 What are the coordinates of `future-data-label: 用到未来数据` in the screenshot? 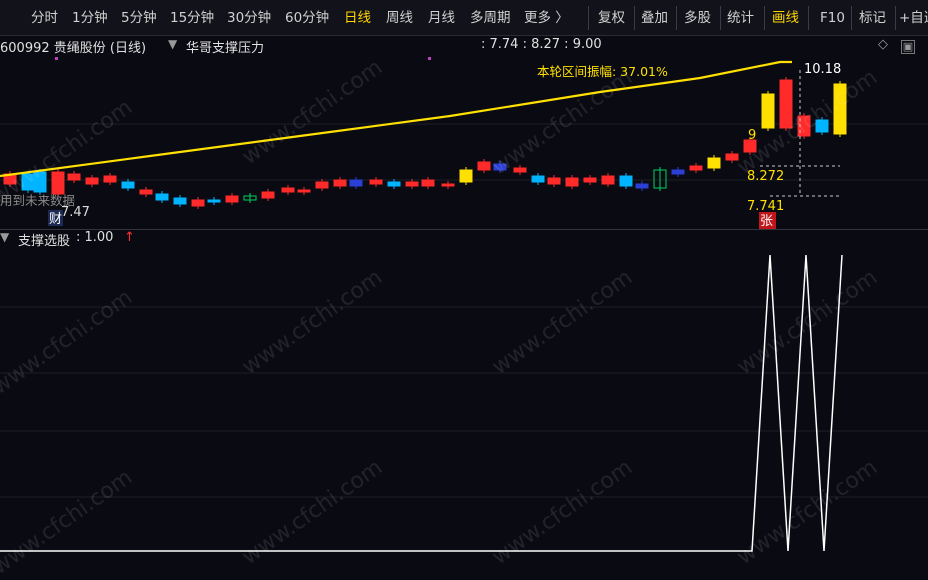 It's located at (37, 200).